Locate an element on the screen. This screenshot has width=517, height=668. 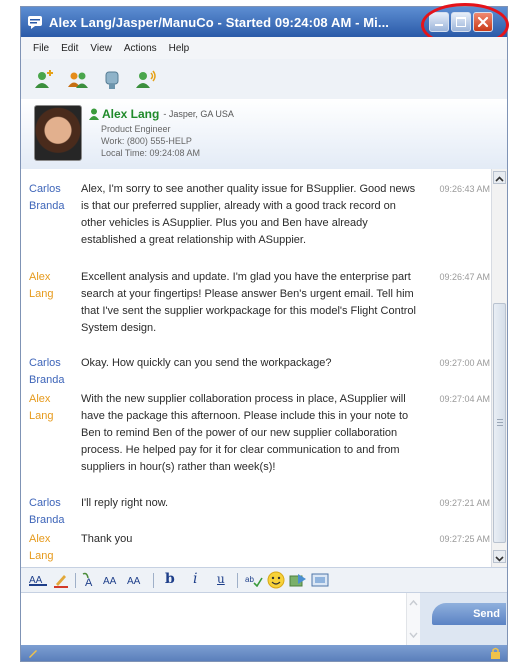
send-button: Send is located at coordinates (469, 614).